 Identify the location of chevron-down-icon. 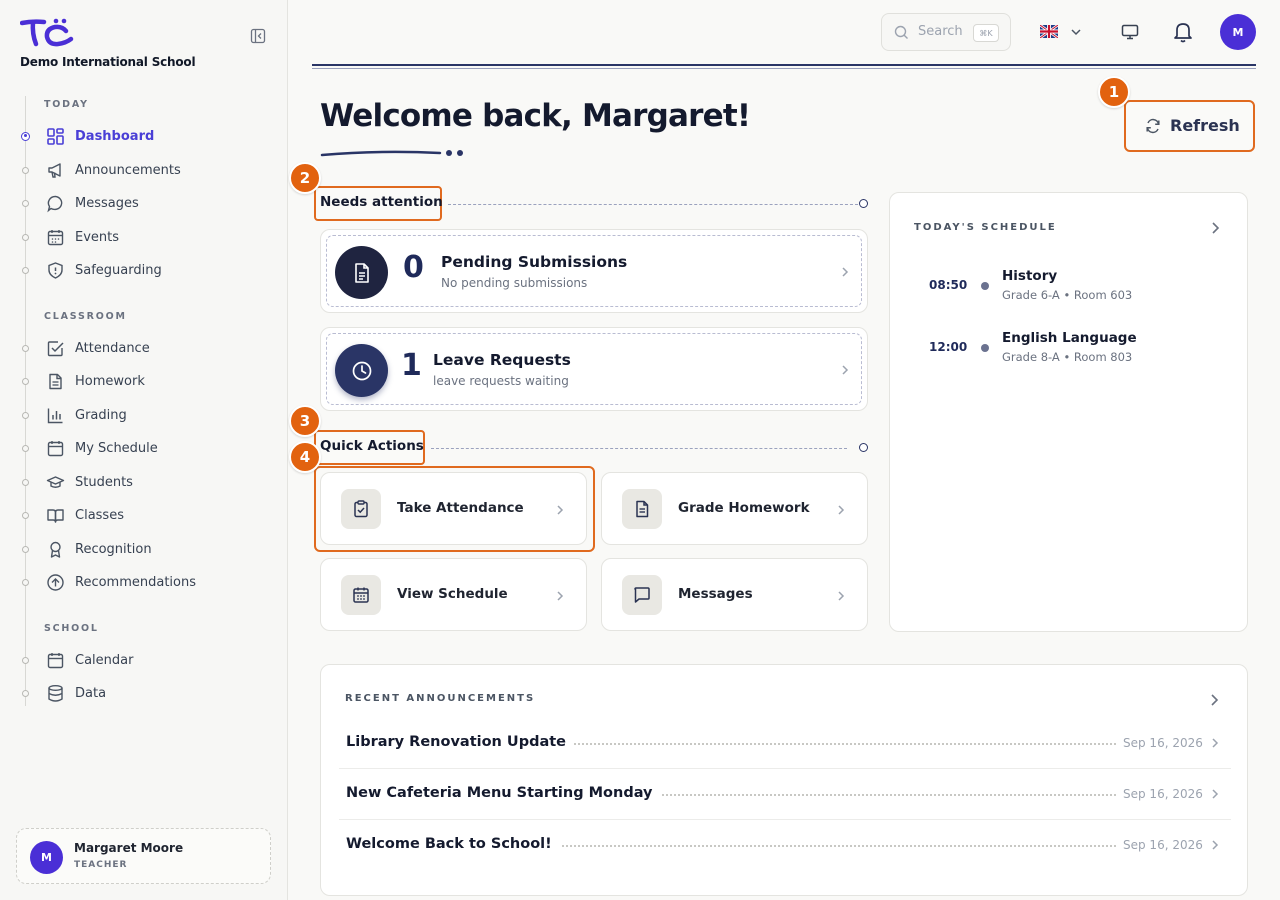
(1076, 32).